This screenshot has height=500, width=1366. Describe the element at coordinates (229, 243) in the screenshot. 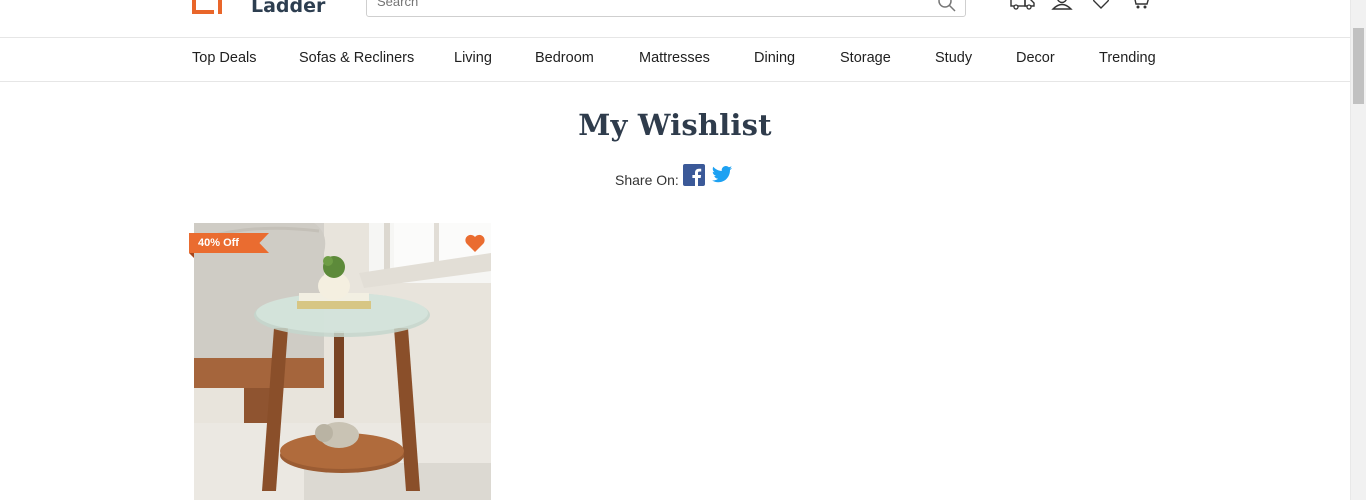

I see `discount-badge: 40% Off` at that location.